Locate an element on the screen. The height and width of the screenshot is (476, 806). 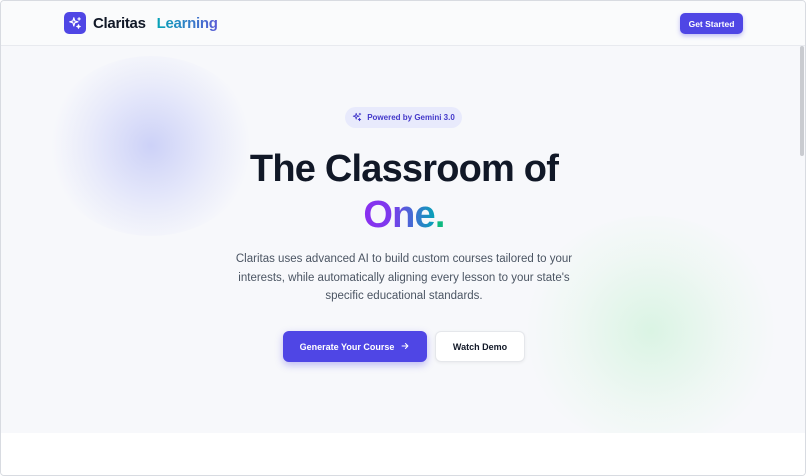
get-started-button: Get Started is located at coordinates (711, 23).